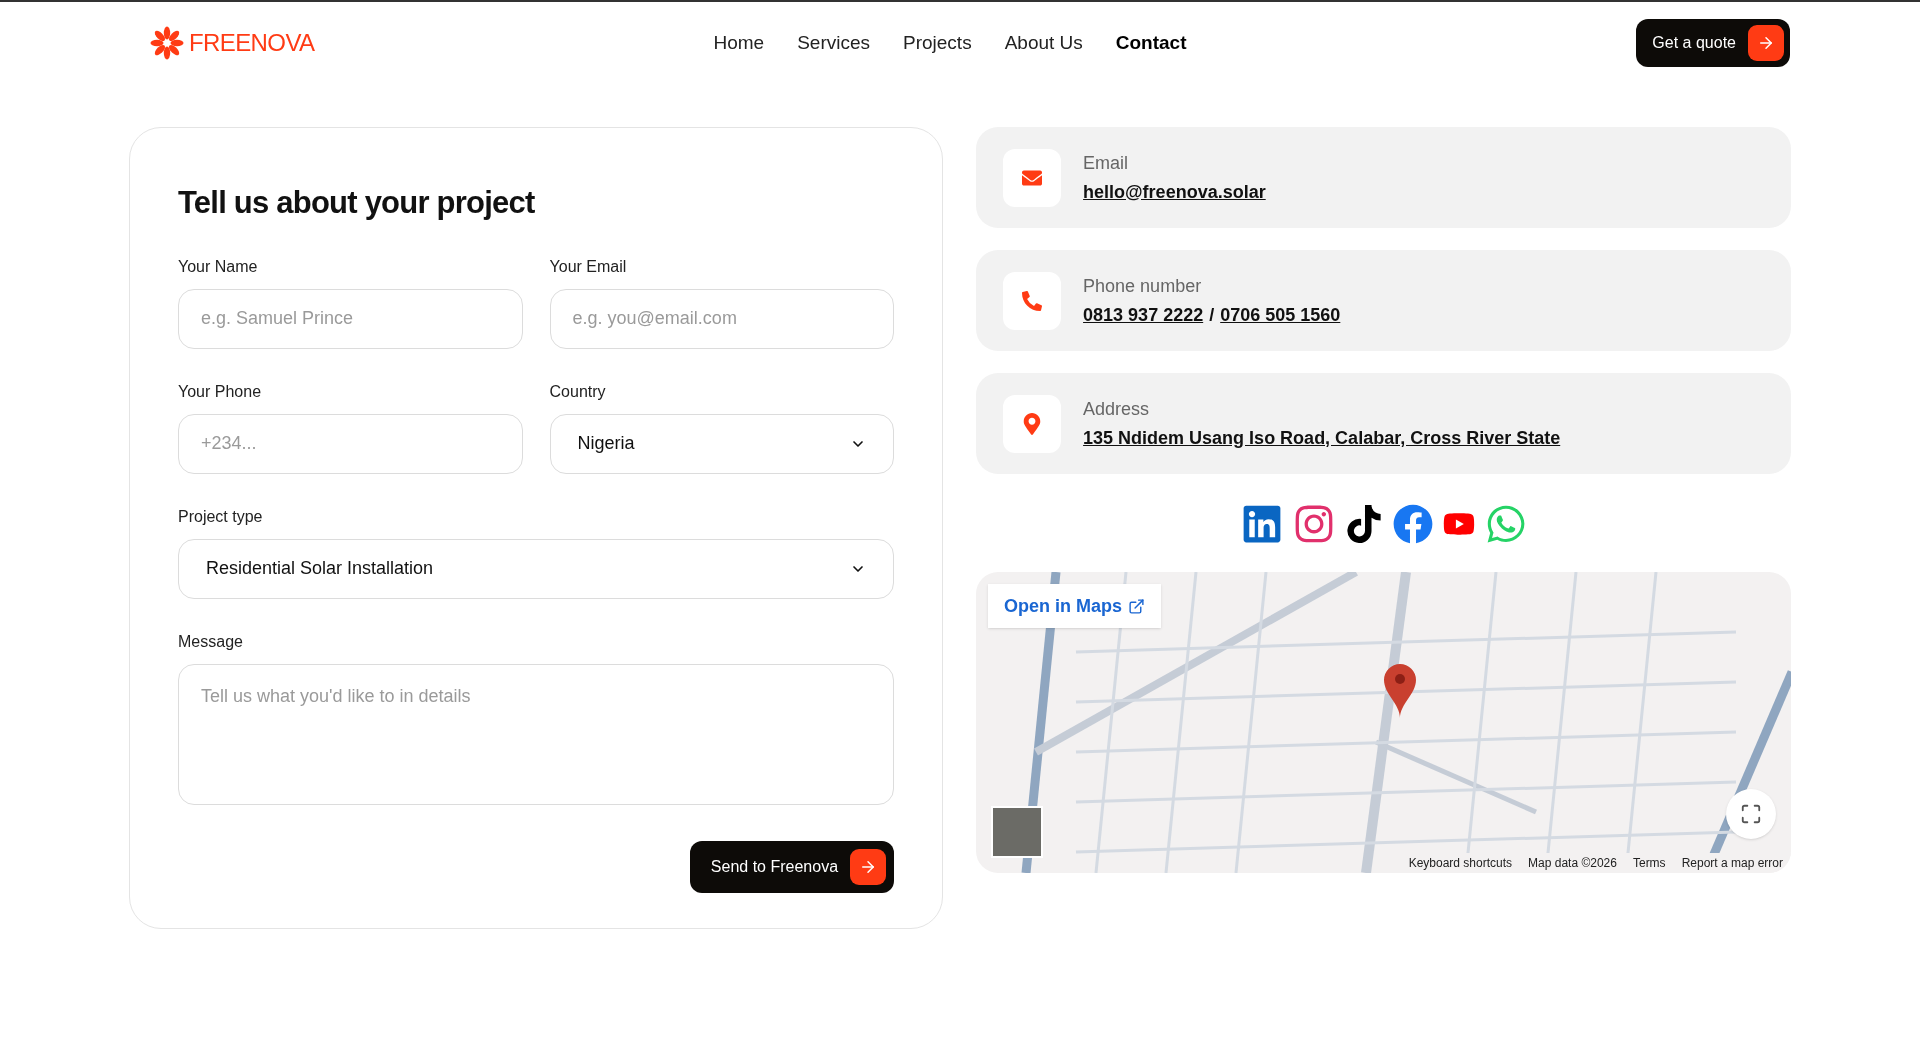 Image resolution: width=1920 pixels, height=1039 pixels. What do you see at coordinates (1117, 409) in the screenshot?
I see `contact-label: Address` at bounding box center [1117, 409].